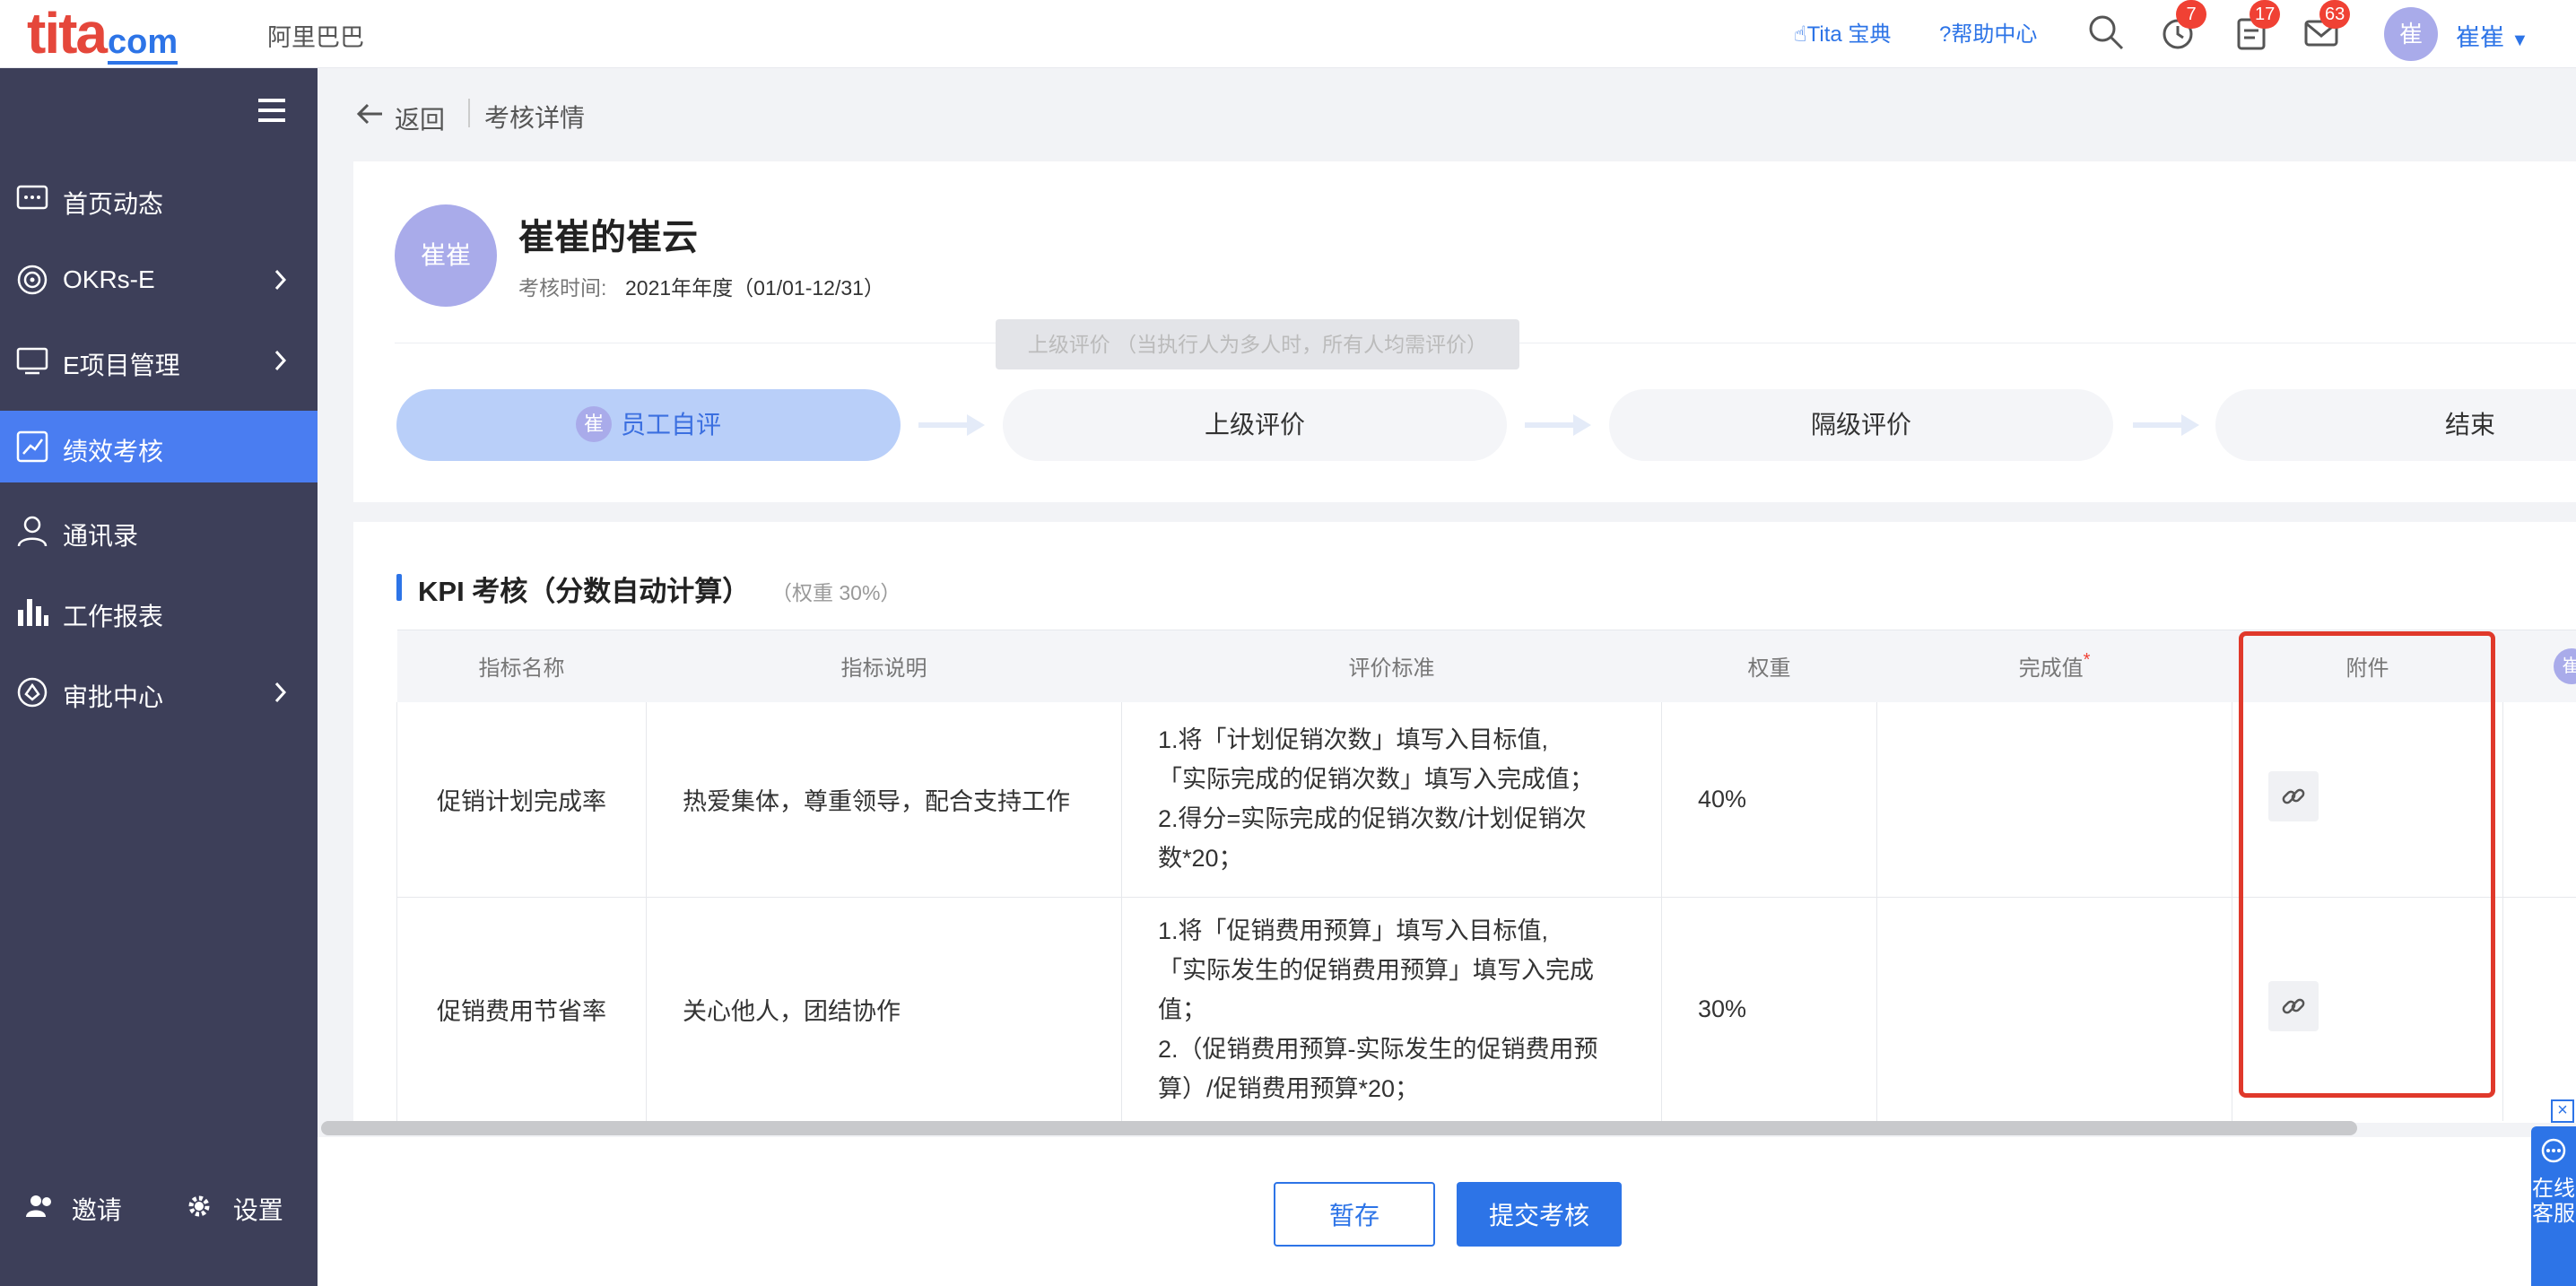 The height and width of the screenshot is (1286, 2576). I want to click on column-header: 权重, so click(1769, 666).